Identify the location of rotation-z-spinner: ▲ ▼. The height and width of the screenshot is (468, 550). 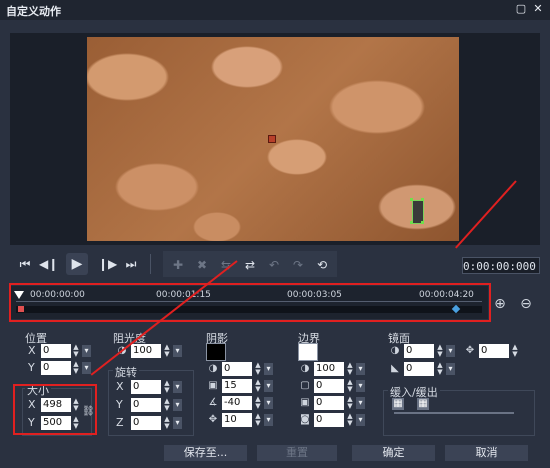
(167, 423).